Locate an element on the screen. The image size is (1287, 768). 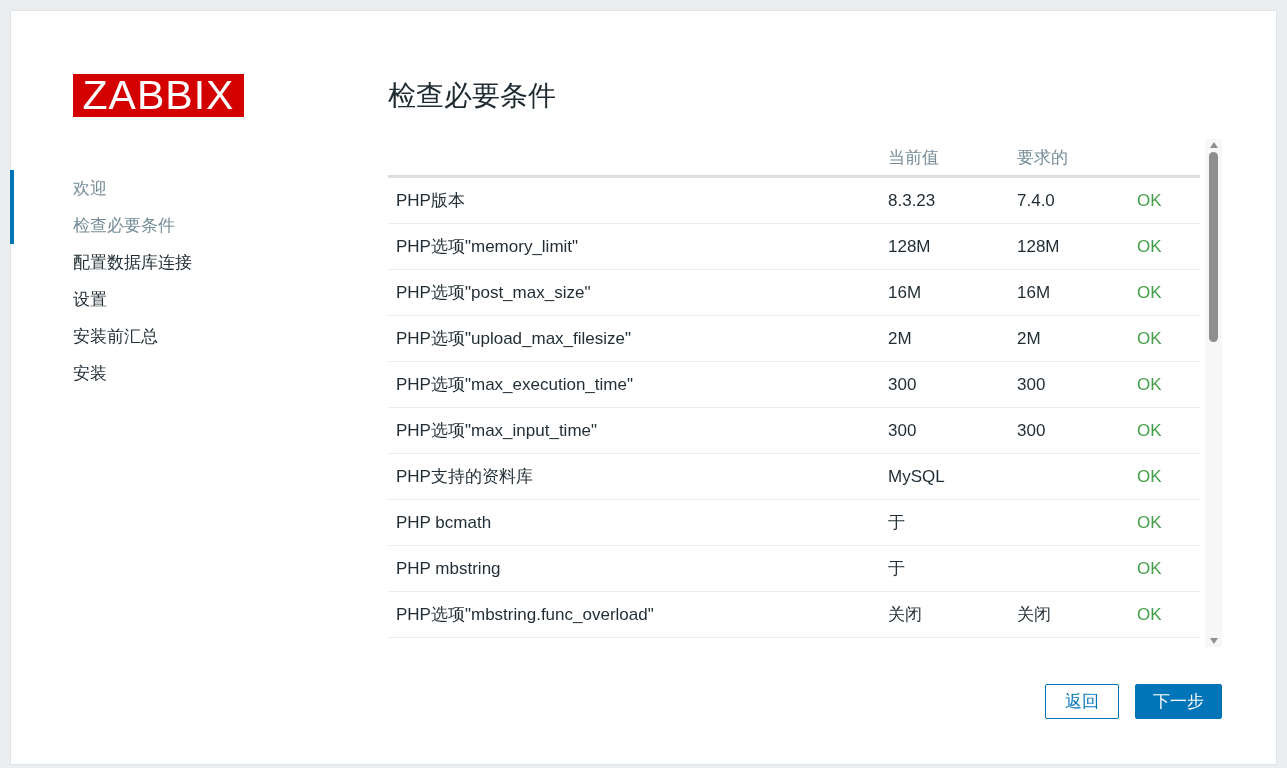
step-item: 设置 is located at coordinates (90, 300).